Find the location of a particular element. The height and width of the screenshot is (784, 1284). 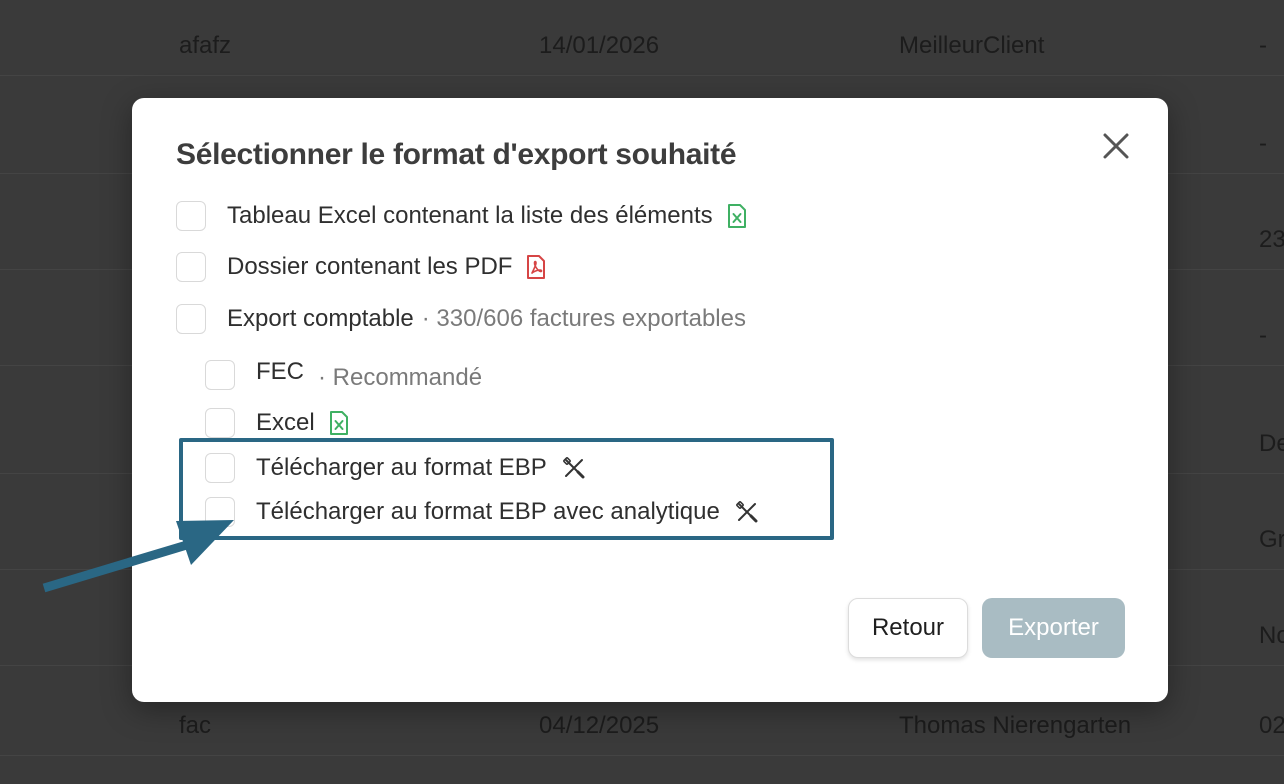

annotation-highlight-box is located at coordinates (506, 489).